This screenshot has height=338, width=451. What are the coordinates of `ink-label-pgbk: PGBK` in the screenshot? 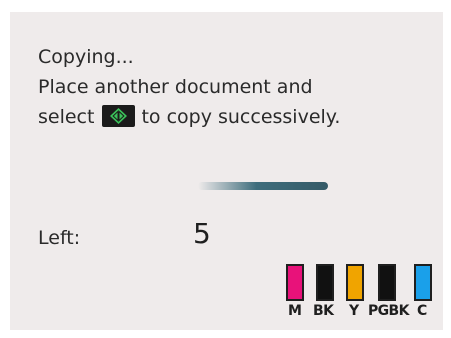 It's located at (388, 311).